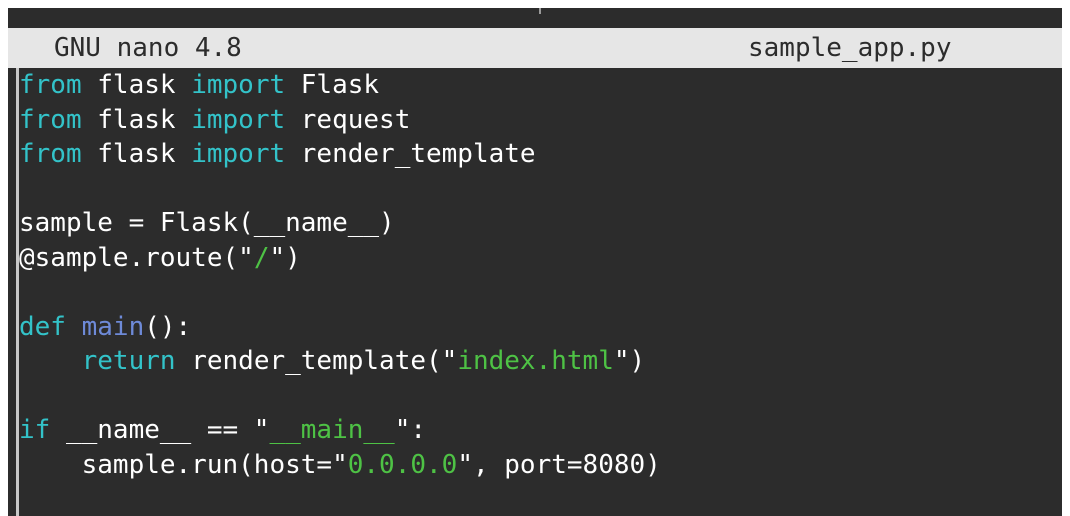 This screenshot has width=1070, height=516. What do you see at coordinates (148, 48) in the screenshot?
I see `editor-version-label: GNU nano 4.8` at bounding box center [148, 48].